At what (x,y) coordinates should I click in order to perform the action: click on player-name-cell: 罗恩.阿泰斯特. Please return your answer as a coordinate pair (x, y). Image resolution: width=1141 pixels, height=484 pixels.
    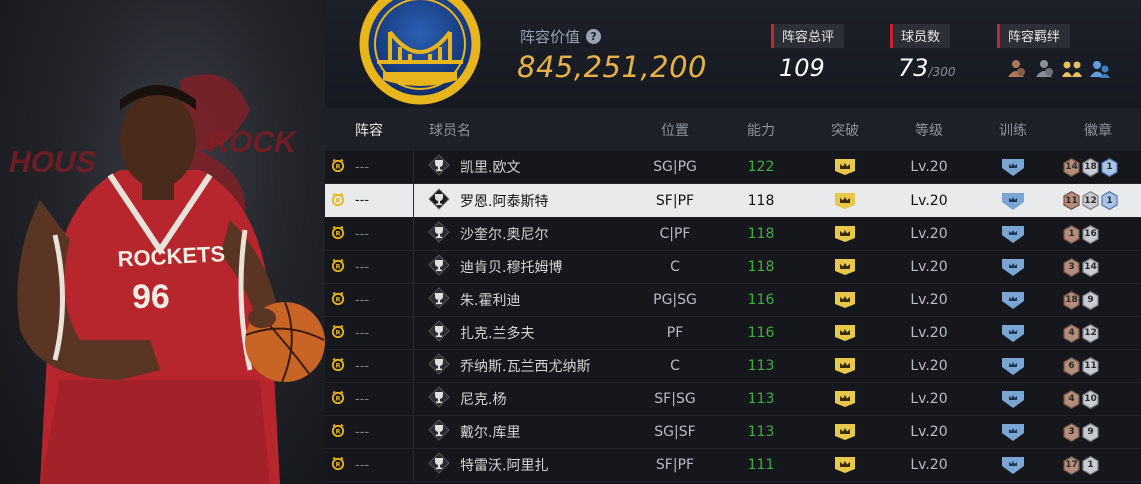
    Looking at the image, I should click on (522, 200).